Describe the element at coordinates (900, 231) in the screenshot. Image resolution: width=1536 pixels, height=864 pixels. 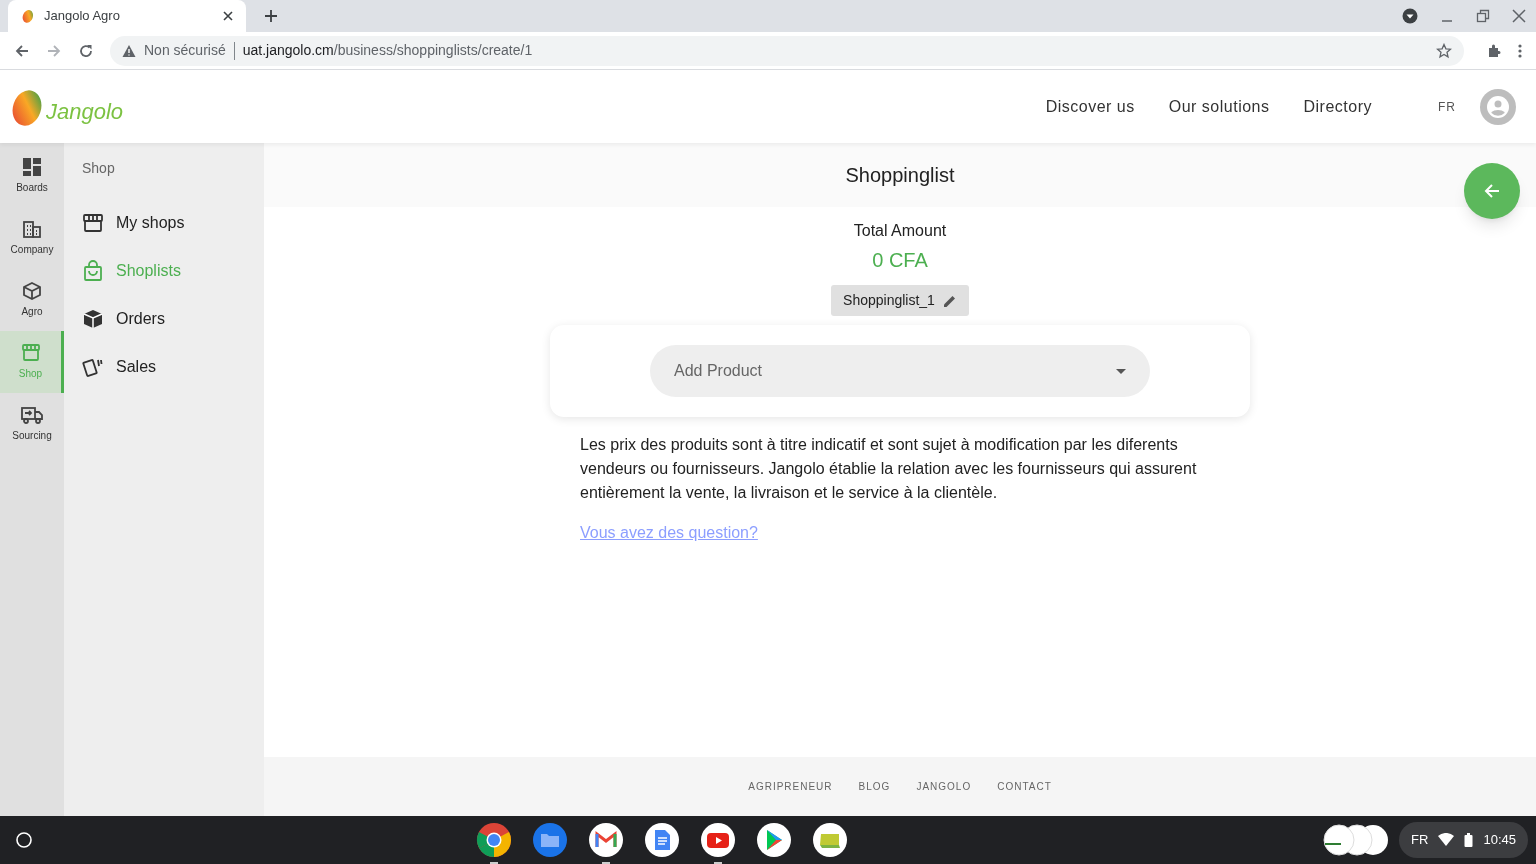
I see `total-label: Total Amount` at that location.